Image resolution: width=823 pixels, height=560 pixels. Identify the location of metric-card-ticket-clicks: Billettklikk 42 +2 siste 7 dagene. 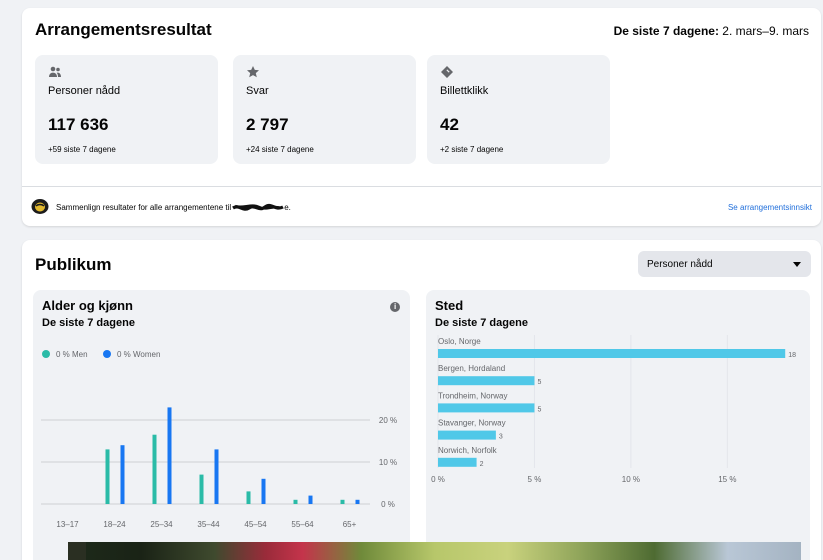
(518, 109).